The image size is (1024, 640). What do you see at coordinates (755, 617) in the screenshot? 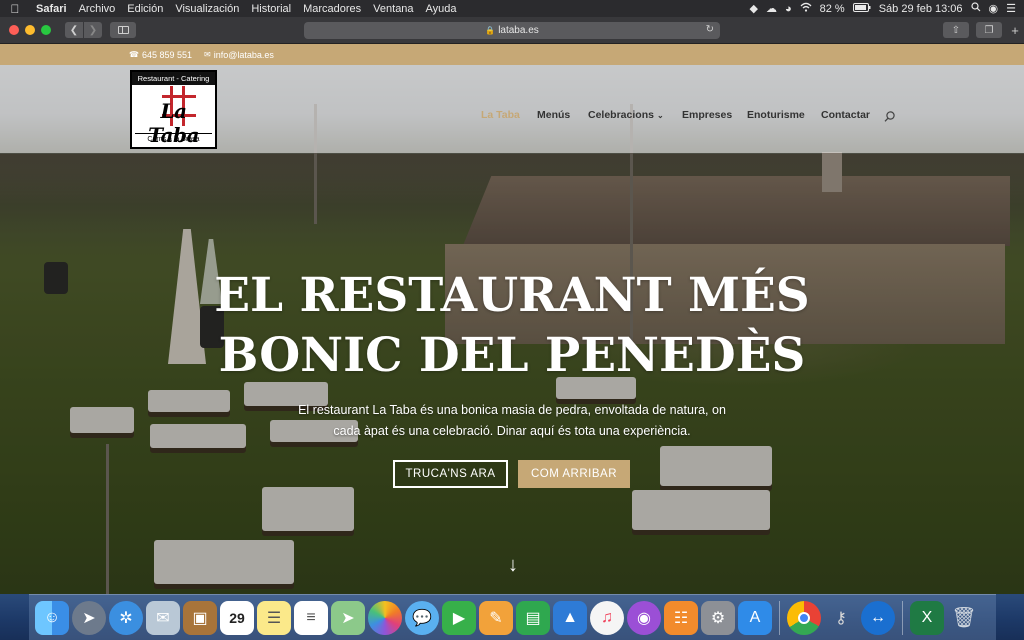
I see `app-store-icon: A` at bounding box center [755, 617].